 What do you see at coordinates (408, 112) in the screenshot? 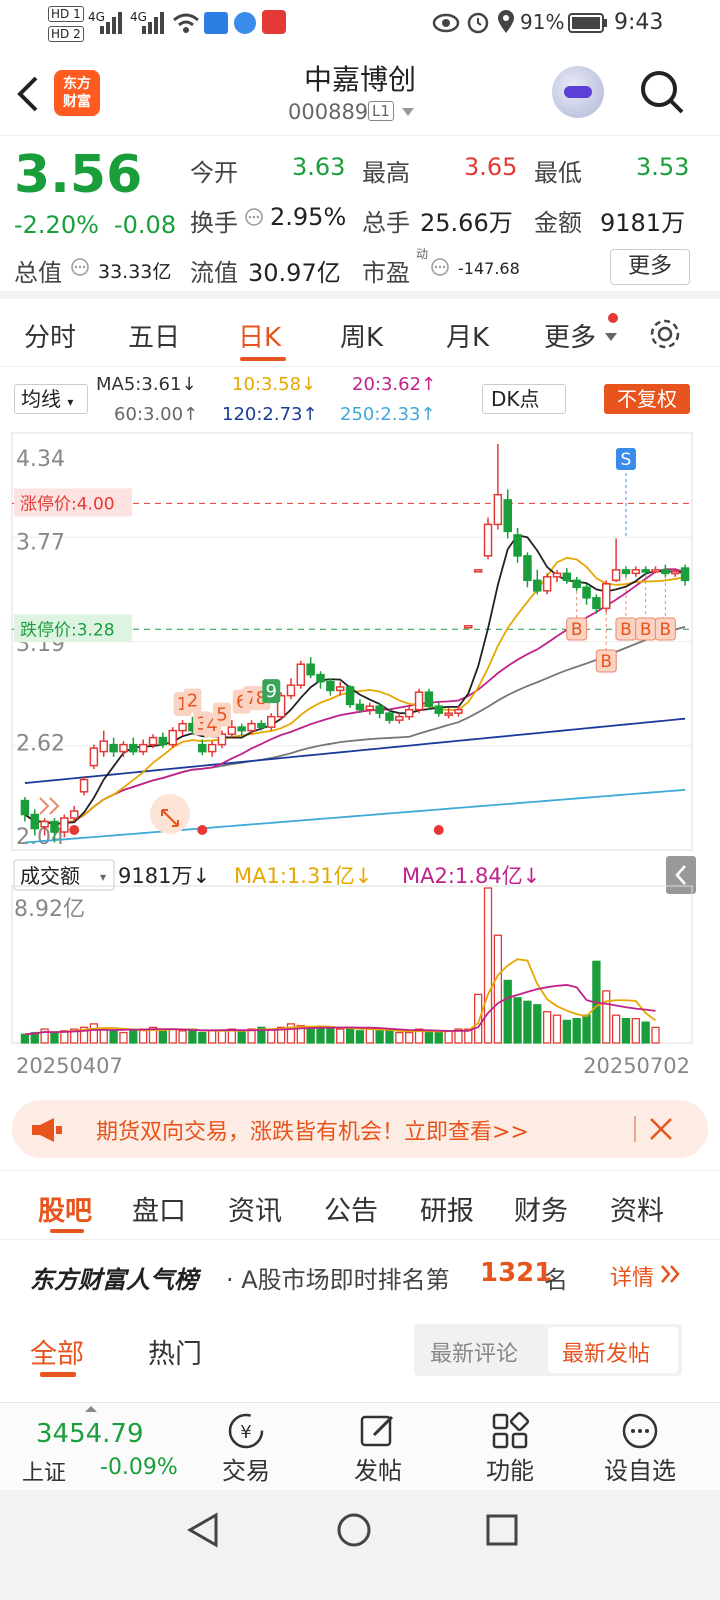
I see `chevron-down-icon` at bounding box center [408, 112].